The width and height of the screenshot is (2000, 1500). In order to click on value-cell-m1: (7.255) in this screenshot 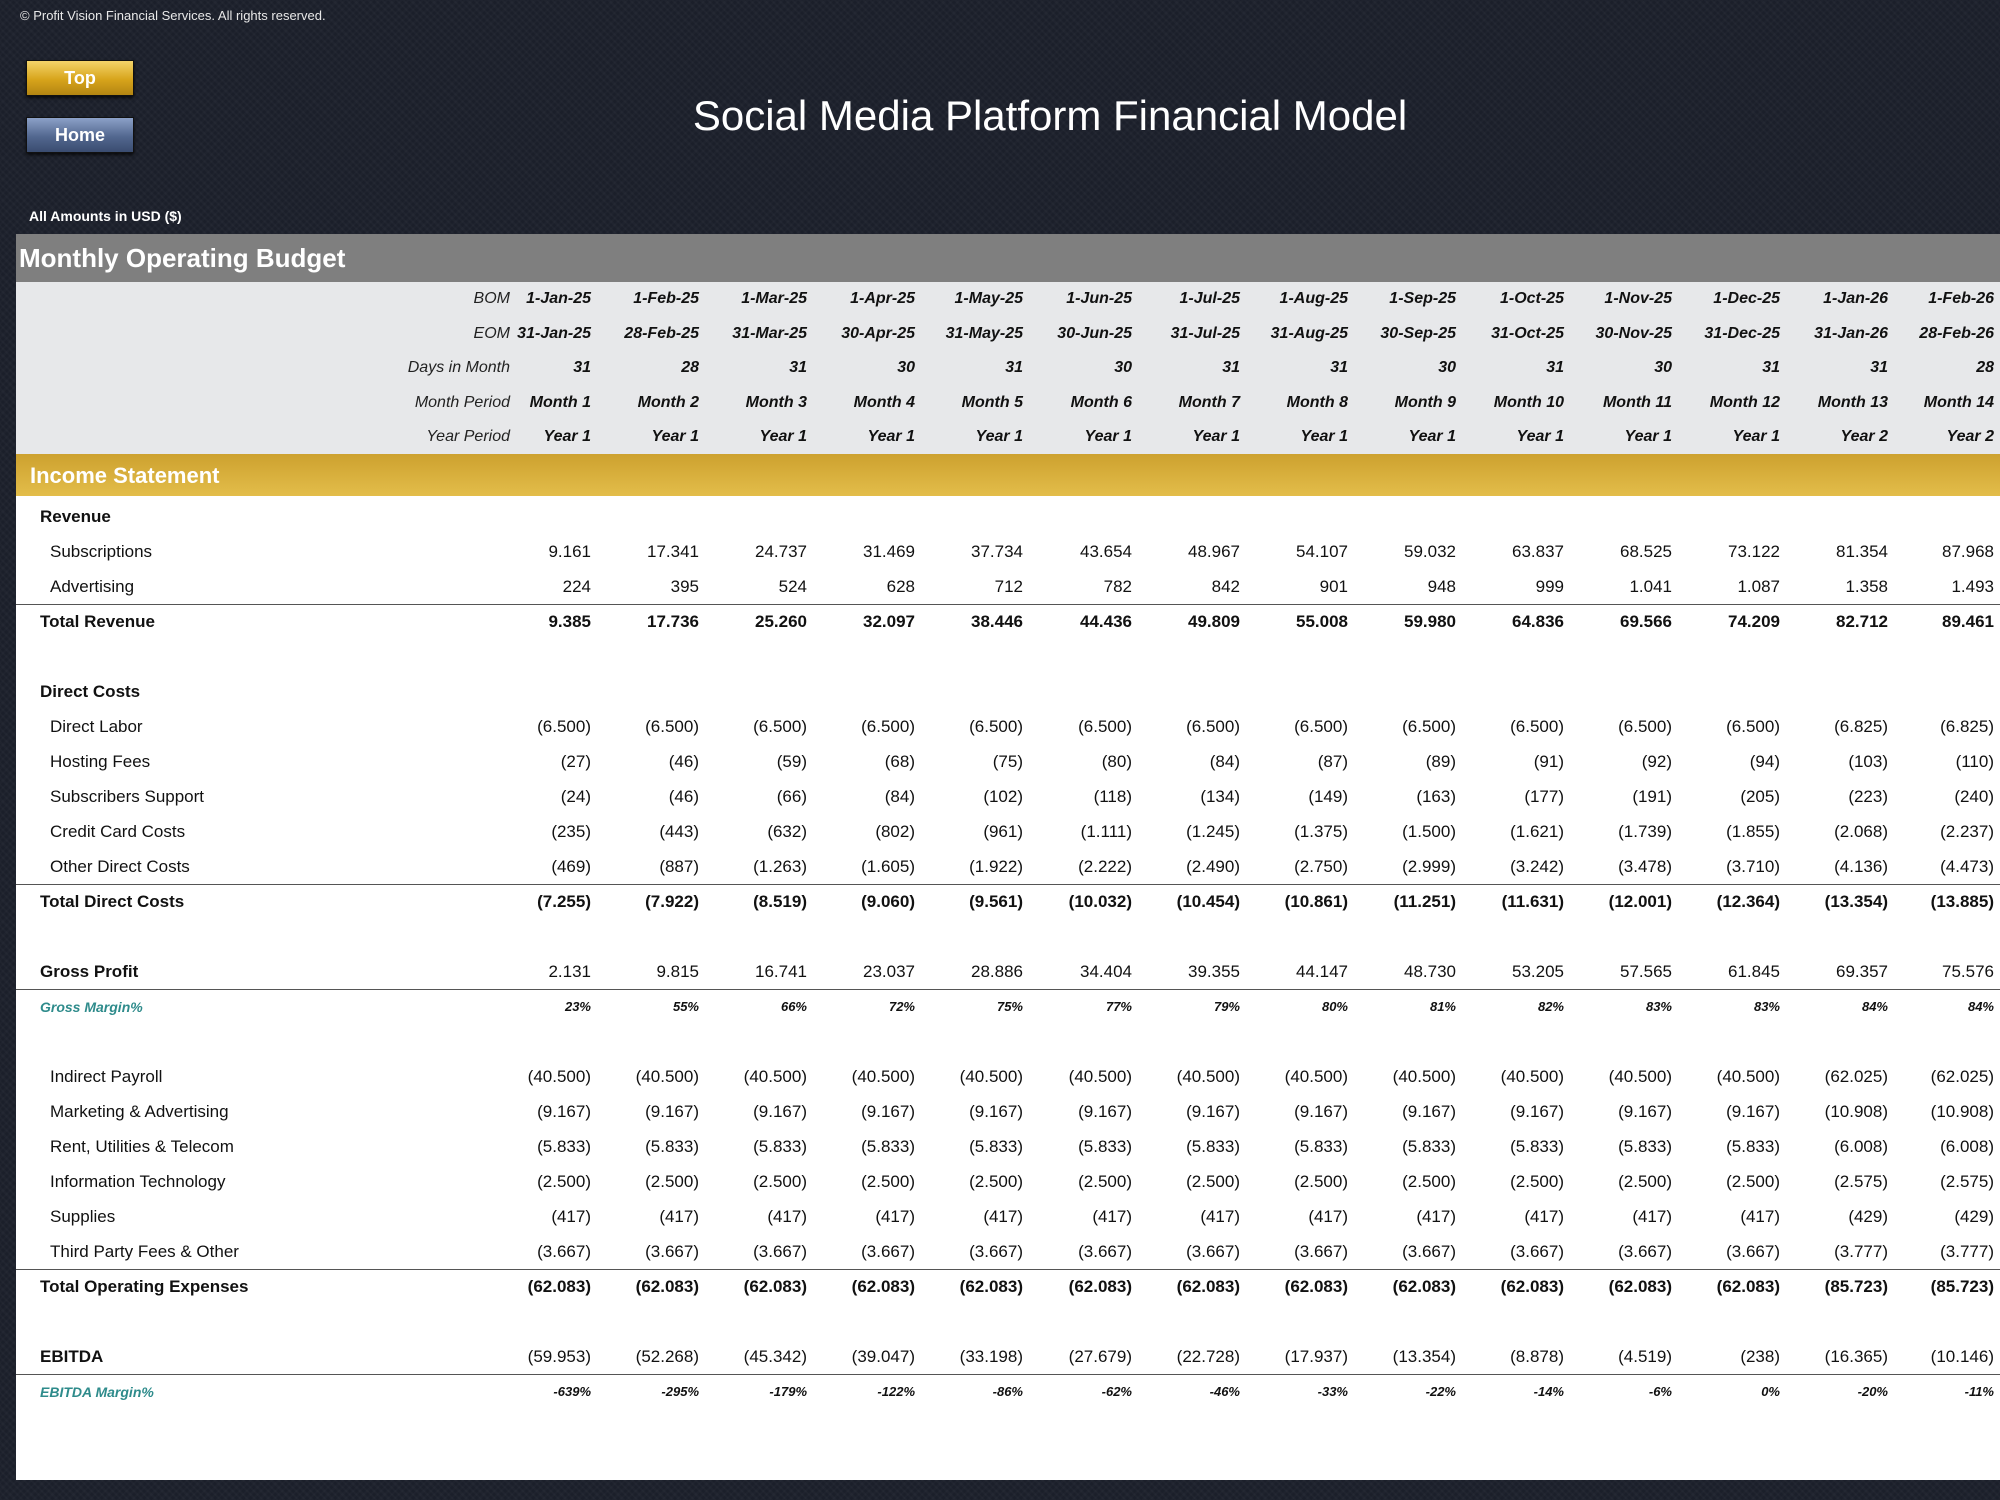, I will do `click(551, 902)`.